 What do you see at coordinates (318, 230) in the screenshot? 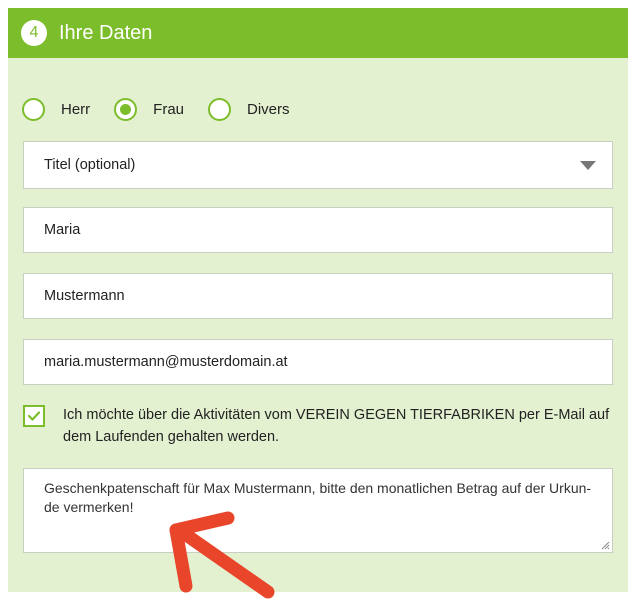
I see `first-name-input: Maria` at bounding box center [318, 230].